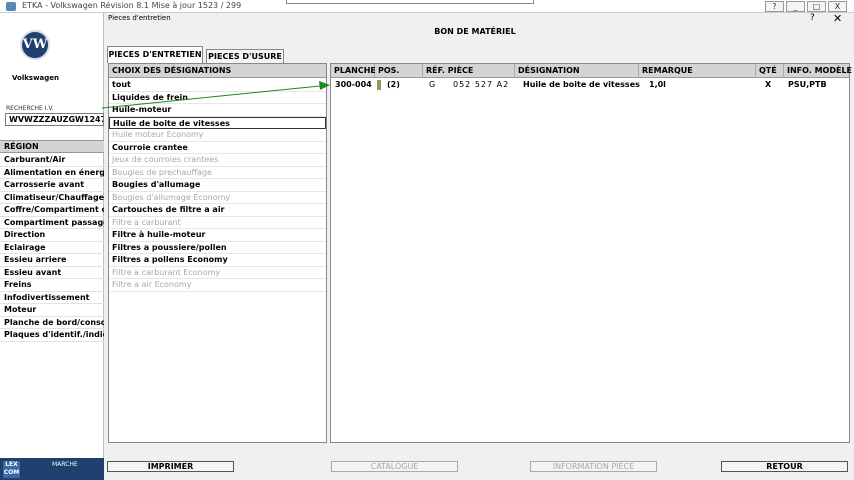  What do you see at coordinates (795, 6) in the screenshot?
I see `minimize-button: _` at bounding box center [795, 6].